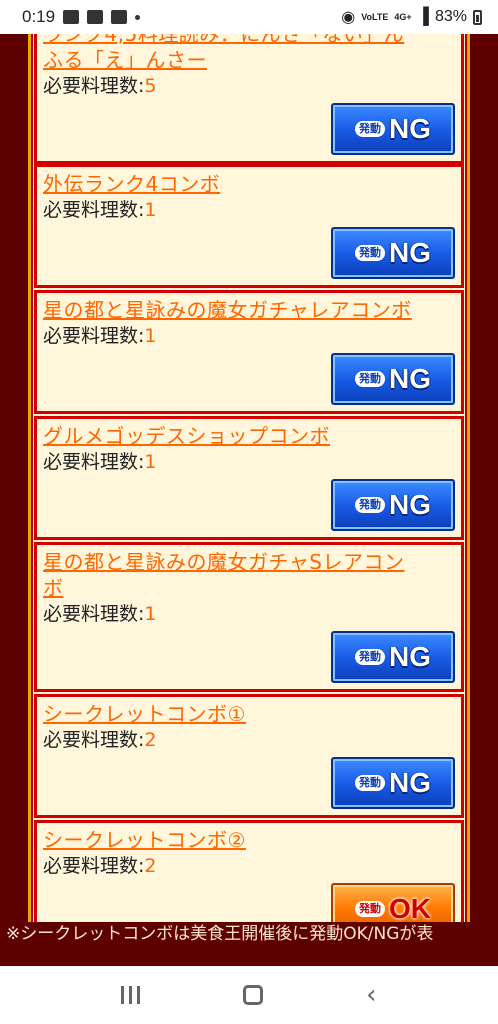  I want to click on combo-title-link: シークレットコンボ①, so click(249, 712).